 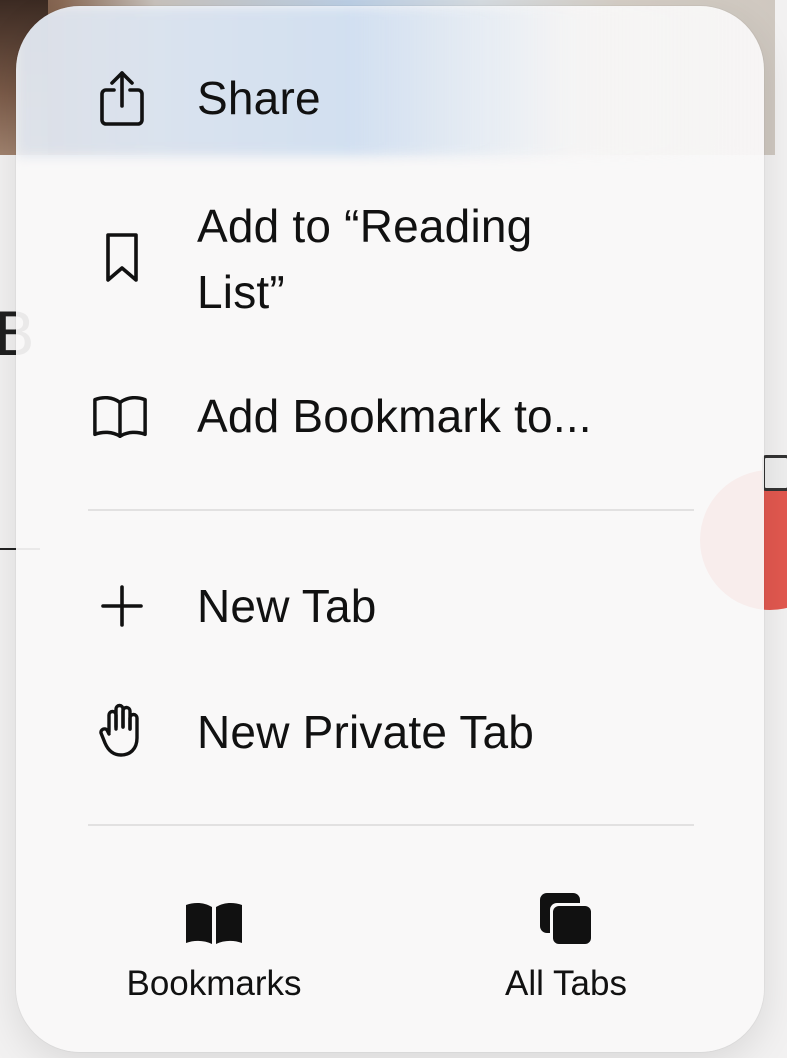 I want to click on bookmarks-label: Bookmarks, so click(x=214, y=983).